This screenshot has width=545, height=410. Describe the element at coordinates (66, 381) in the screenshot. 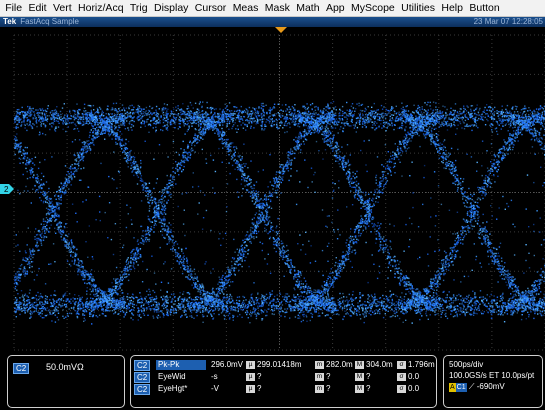

I see `channel-readout: C2 50.0mVΩ` at that location.